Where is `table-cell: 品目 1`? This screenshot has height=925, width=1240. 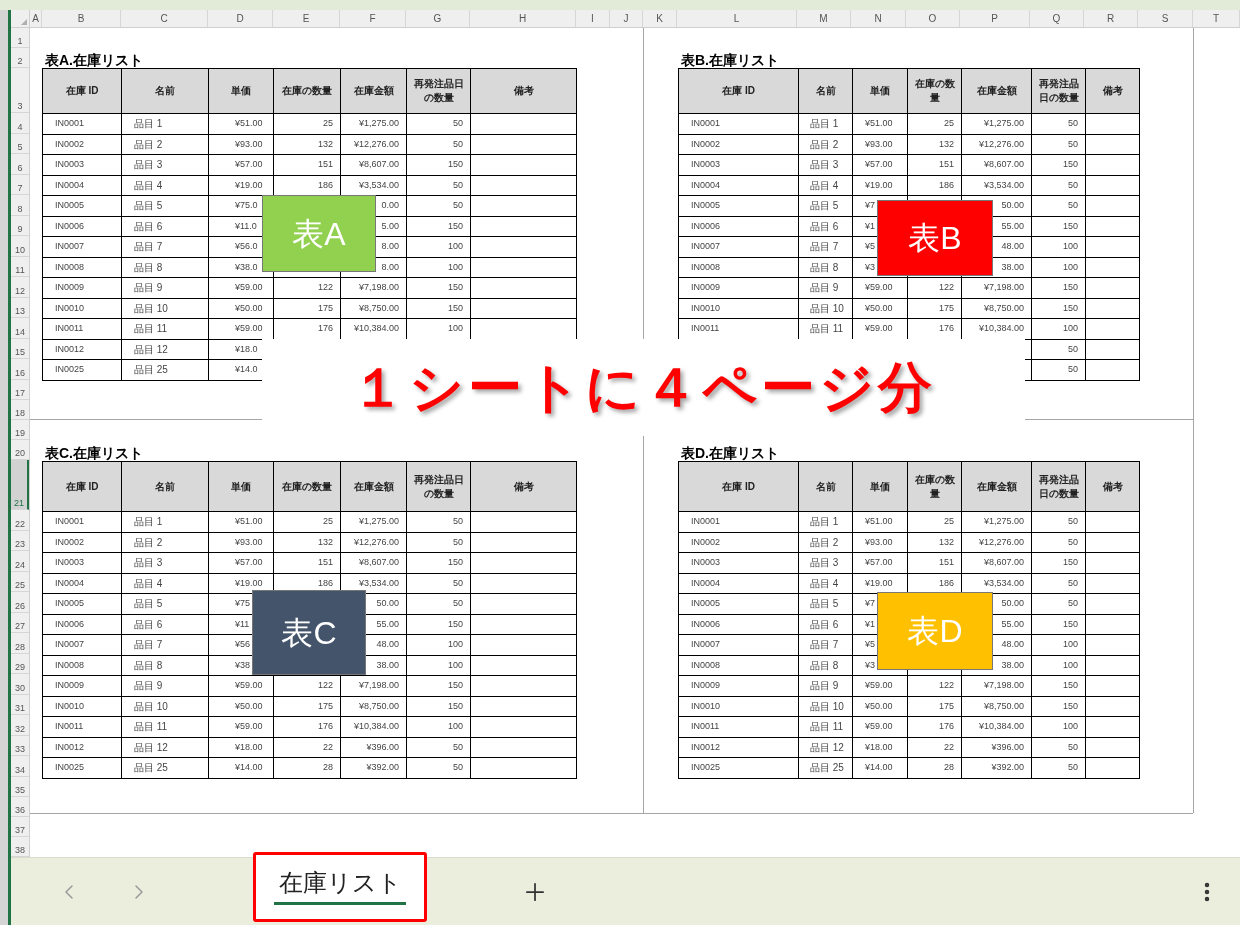 table-cell: 品目 1 is located at coordinates (826, 522).